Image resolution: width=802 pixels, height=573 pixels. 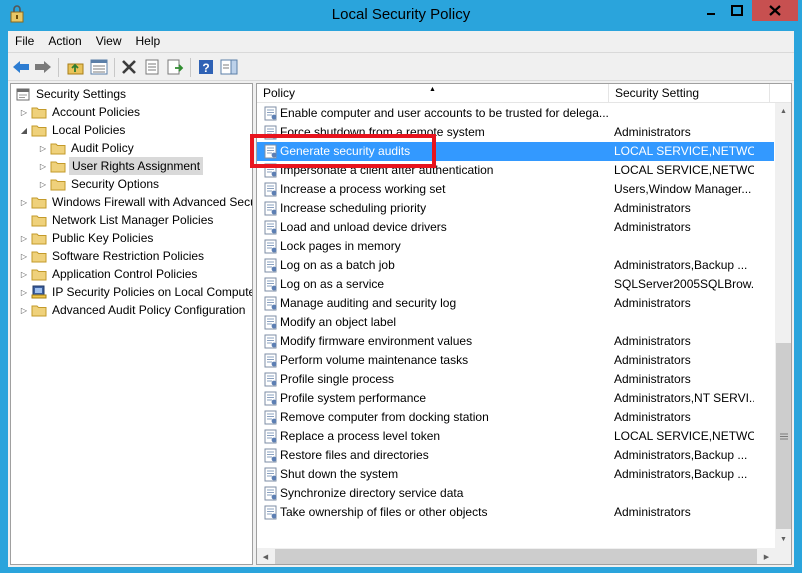 What do you see at coordinates (384, 417) in the screenshot?
I see `policy-name: Remove computer from docking station` at bounding box center [384, 417].